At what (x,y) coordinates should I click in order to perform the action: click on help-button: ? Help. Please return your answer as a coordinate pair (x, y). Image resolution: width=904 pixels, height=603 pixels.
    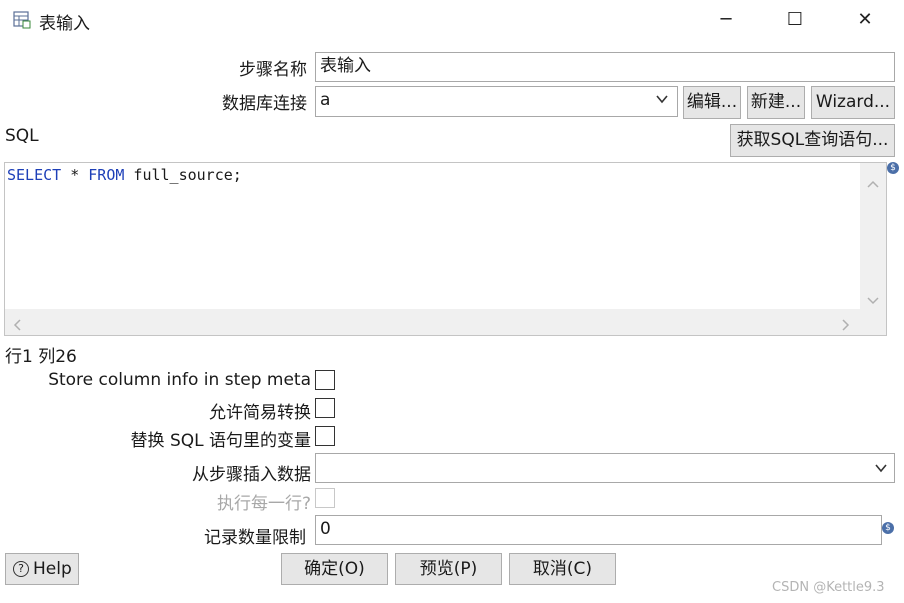
    Looking at the image, I should click on (42, 569).